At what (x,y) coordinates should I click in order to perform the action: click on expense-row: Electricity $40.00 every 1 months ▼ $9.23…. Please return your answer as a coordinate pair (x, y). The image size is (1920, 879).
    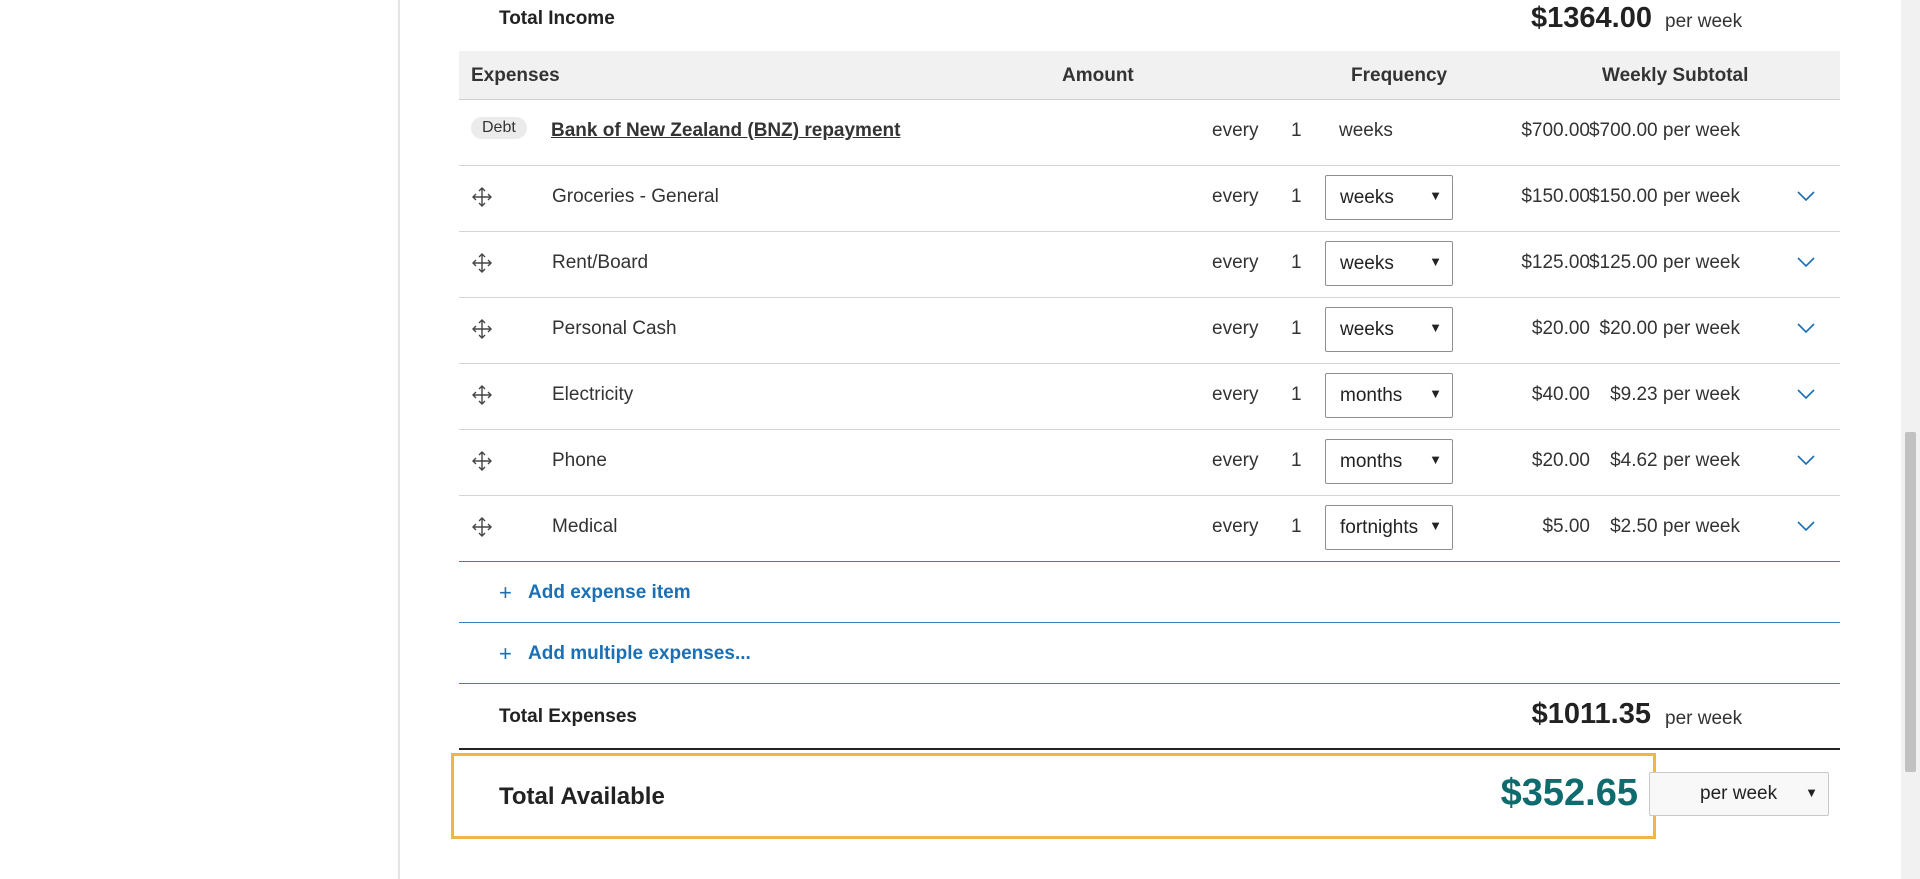
    Looking at the image, I should click on (1149, 397).